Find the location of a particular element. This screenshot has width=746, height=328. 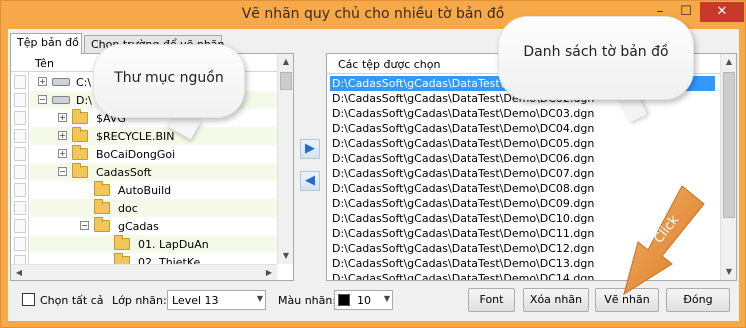

tree-horizontal-scrollbar: ◀ ▶ is located at coordinates (144, 272).